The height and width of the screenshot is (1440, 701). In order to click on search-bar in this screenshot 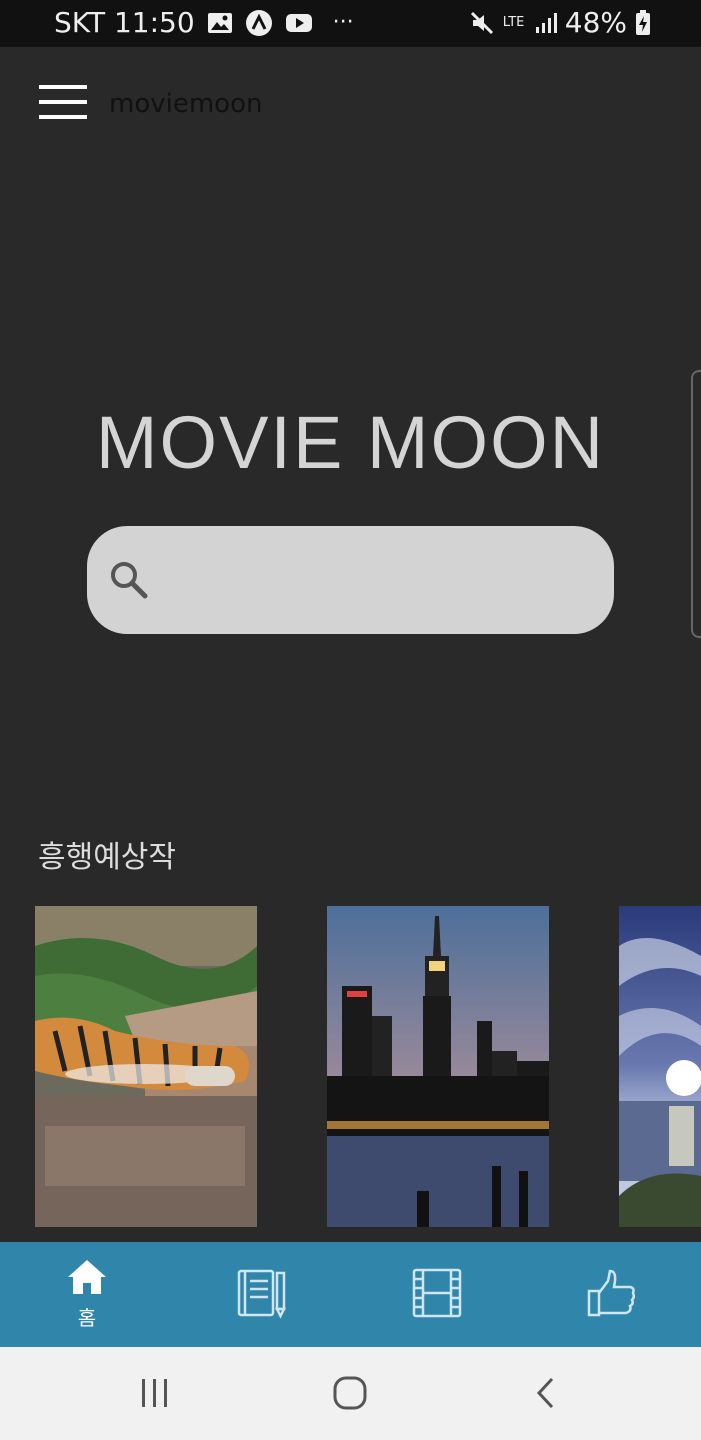, I will do `click(350, 580)`.